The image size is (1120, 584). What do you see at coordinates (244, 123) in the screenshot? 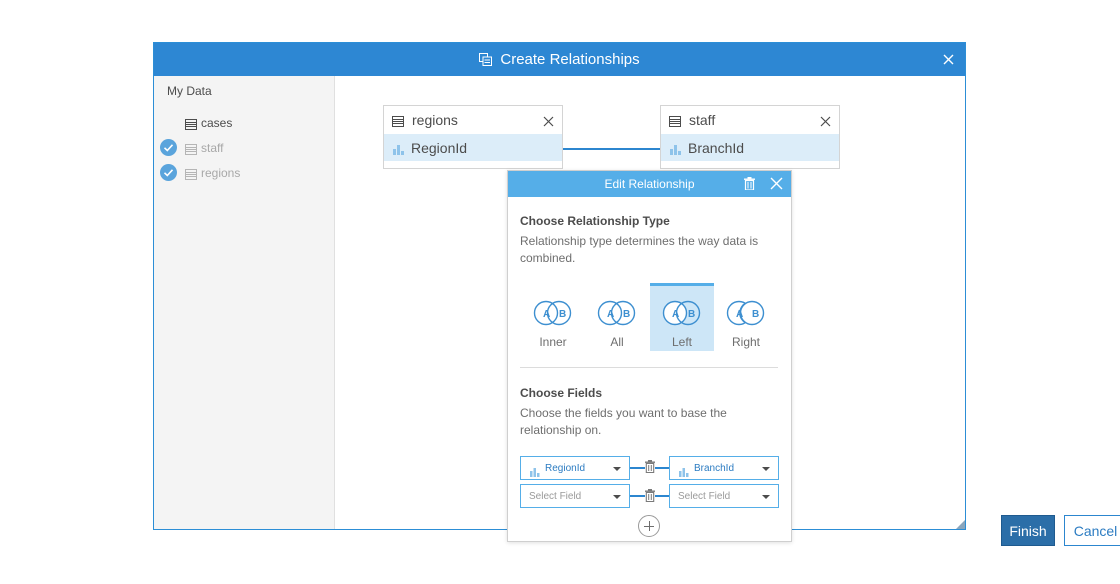
I see `sidebar-item-cases: cases` at bounding box center [244, 123].